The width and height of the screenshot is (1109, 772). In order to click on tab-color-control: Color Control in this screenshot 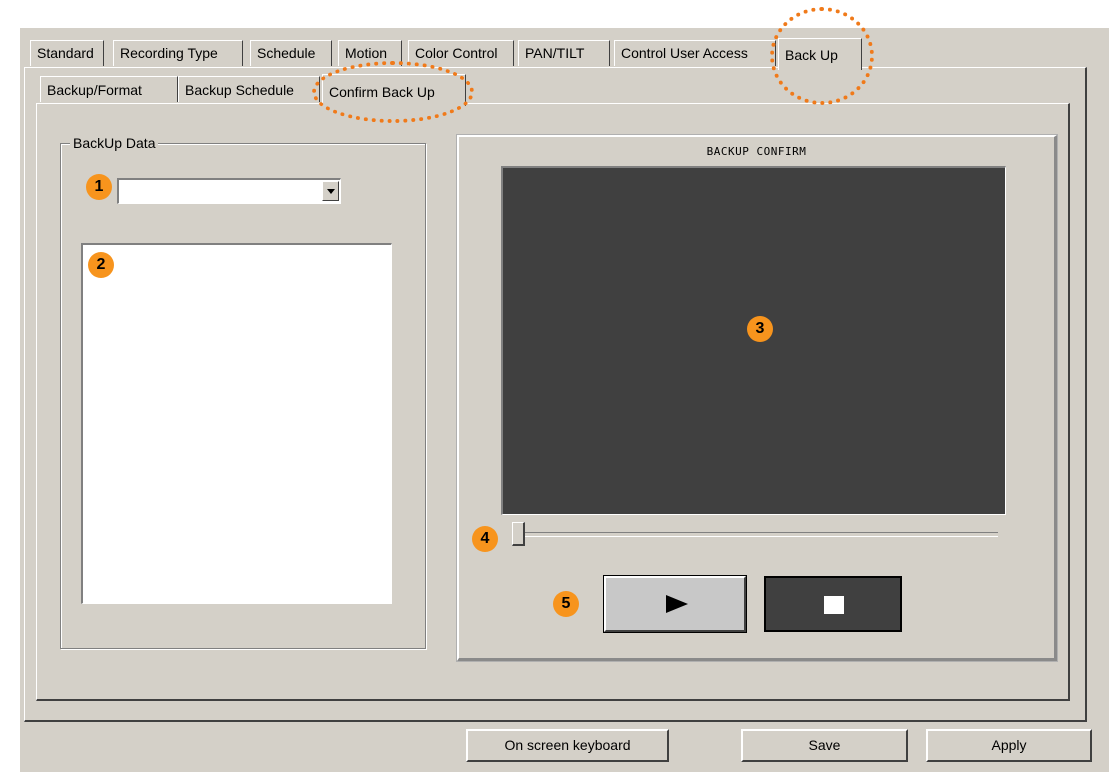, I will do `click(461, 53)`.